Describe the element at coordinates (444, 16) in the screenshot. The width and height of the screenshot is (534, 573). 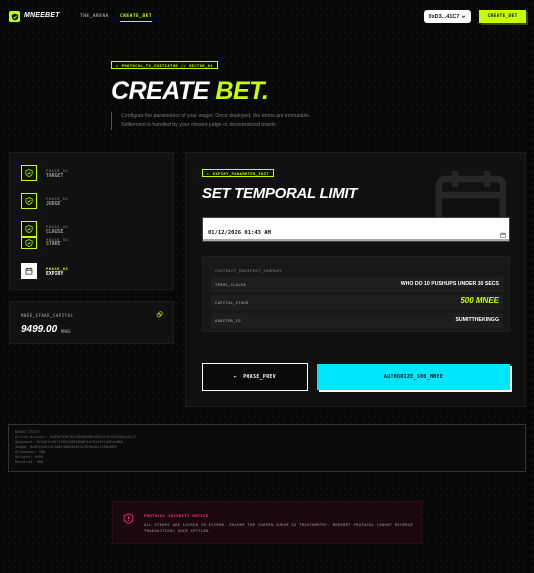
I see `wallet-address: 0xD3...41C7` at that location.